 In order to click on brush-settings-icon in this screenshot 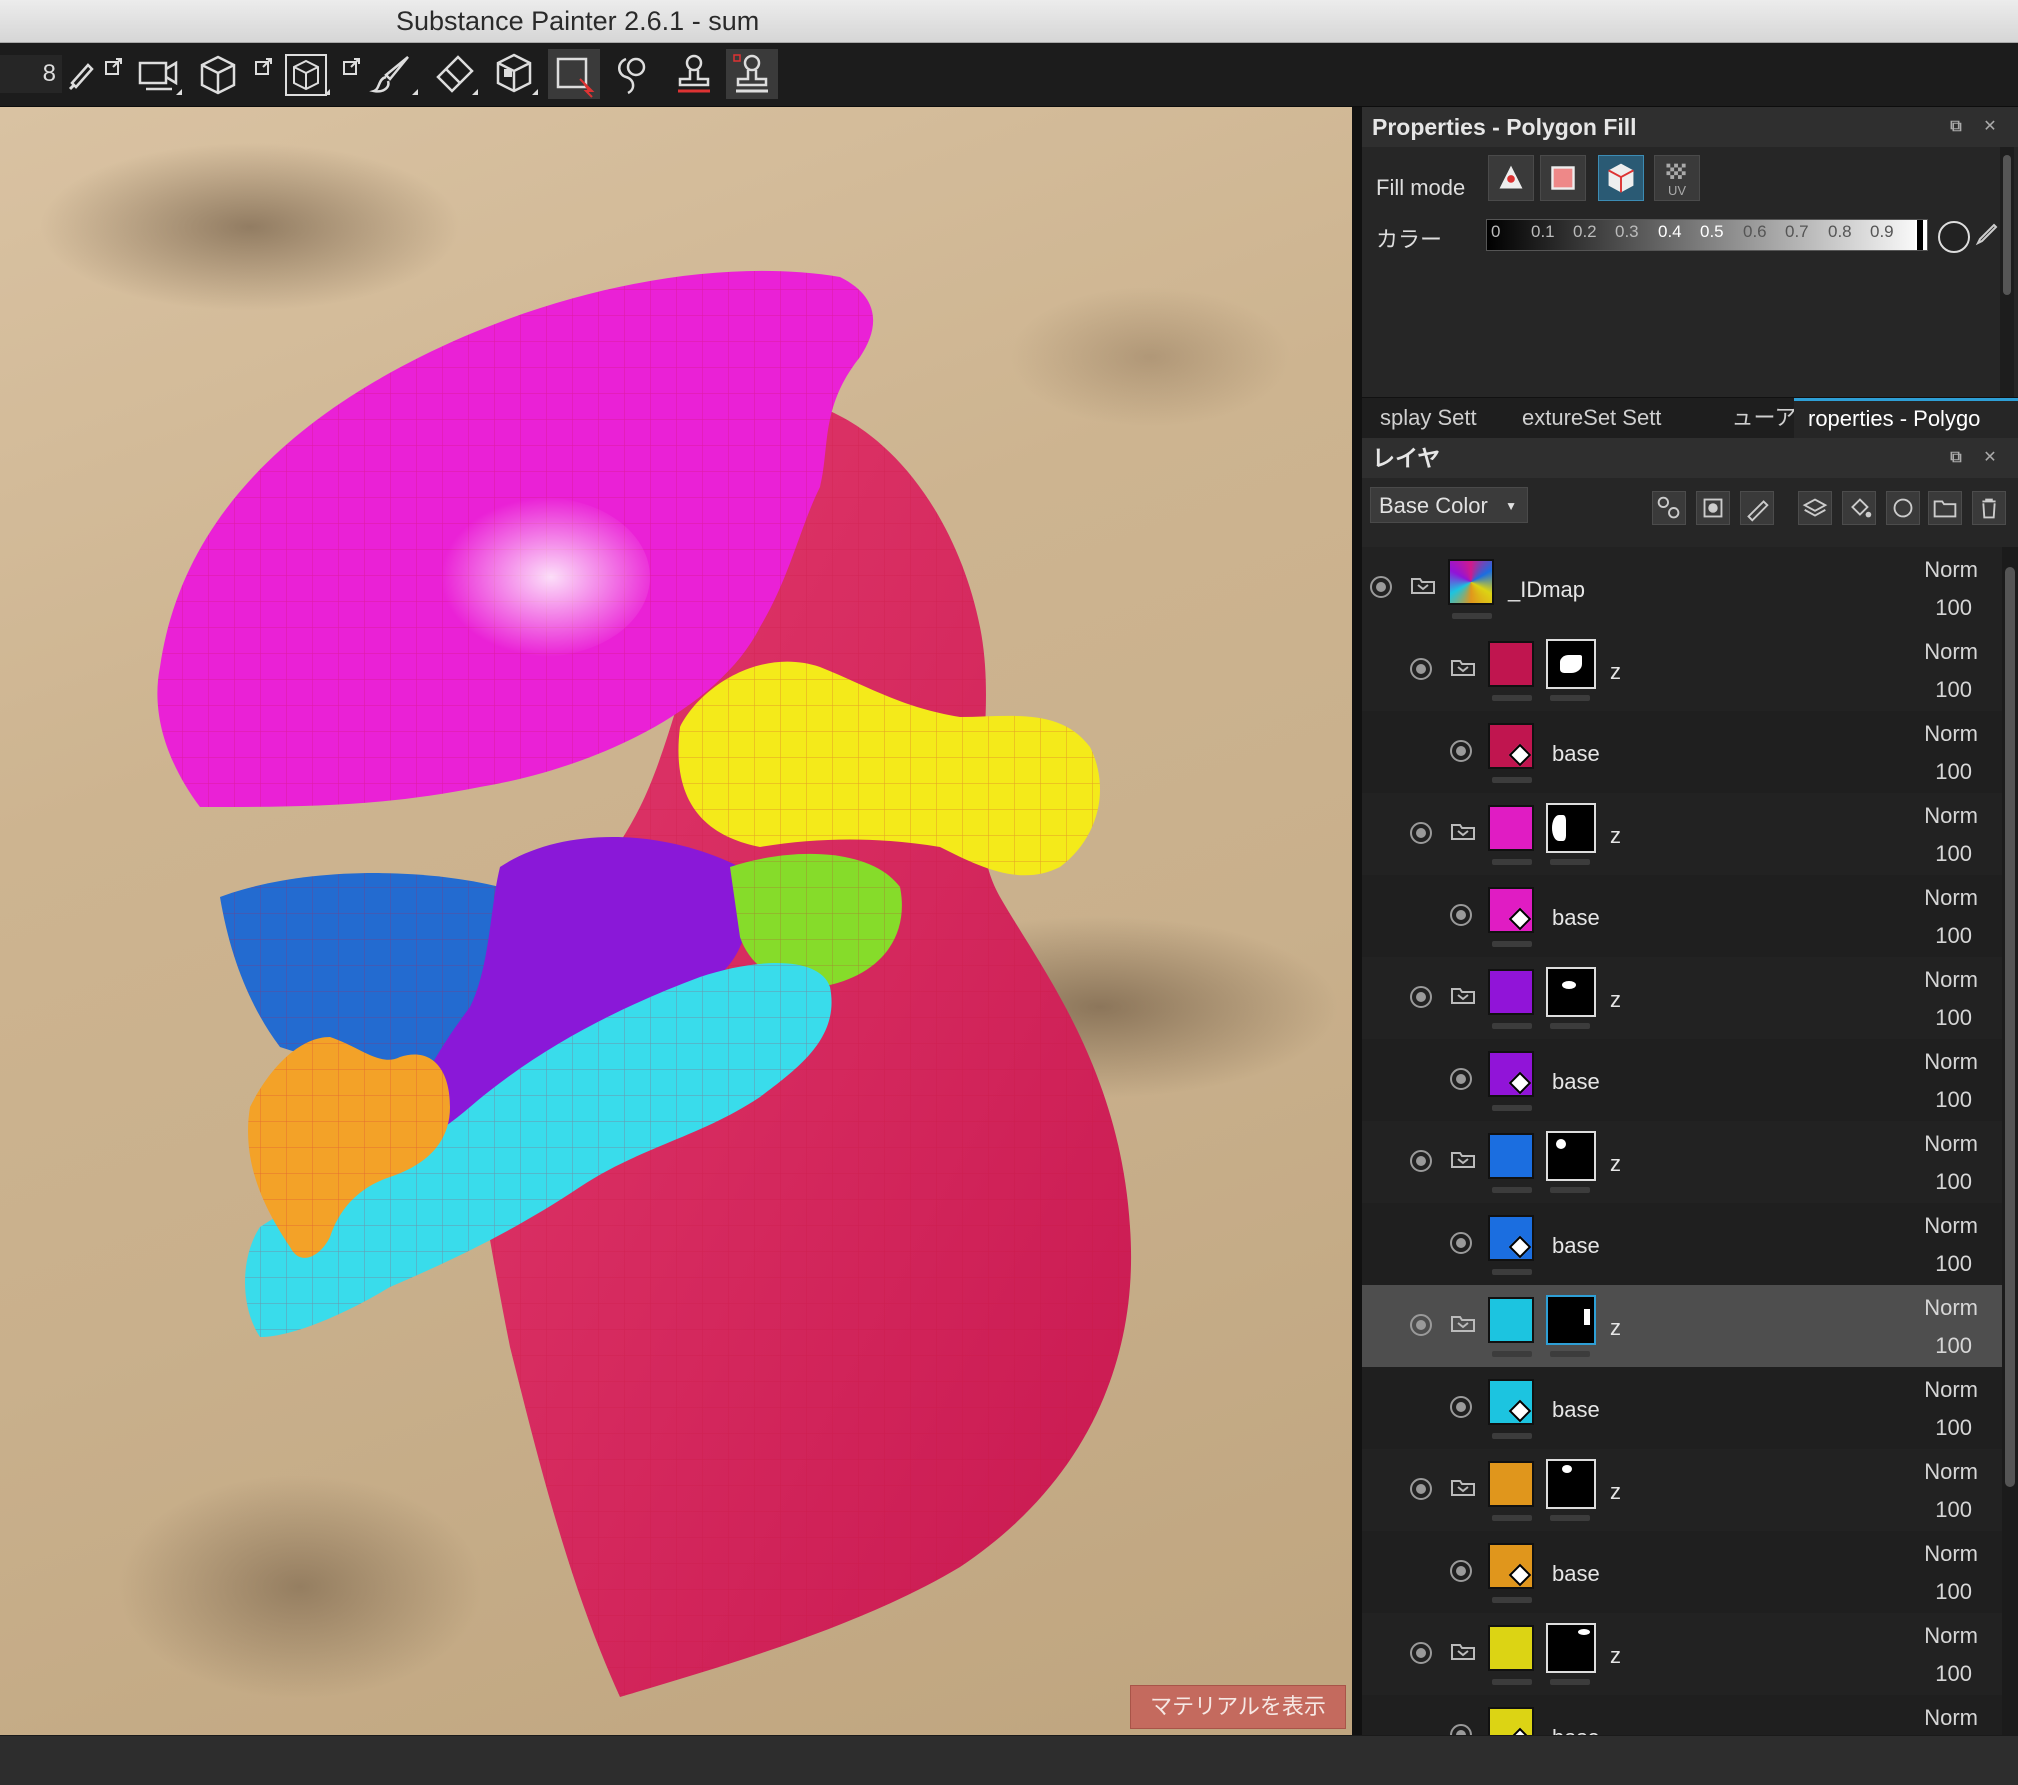, I will do `click(81, 74)`.